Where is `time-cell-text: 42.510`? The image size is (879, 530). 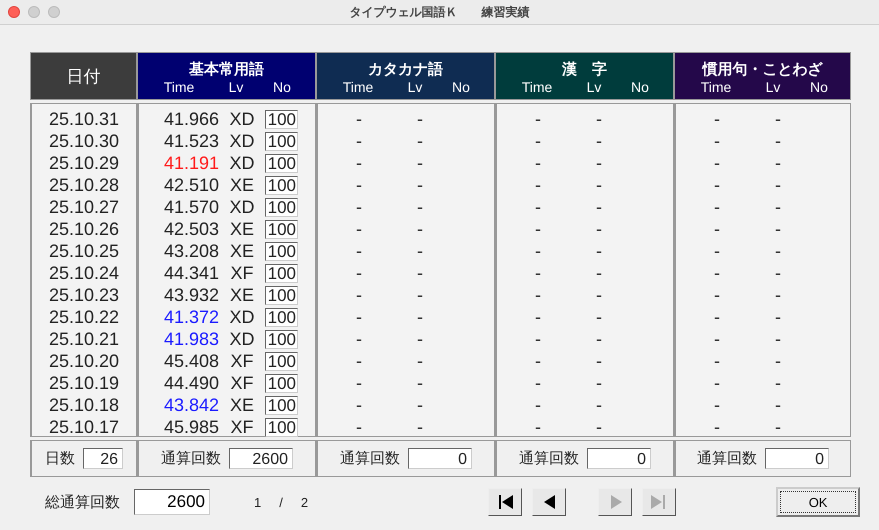
time-cell-text: 42.510 is located at coordinates (190, 185).